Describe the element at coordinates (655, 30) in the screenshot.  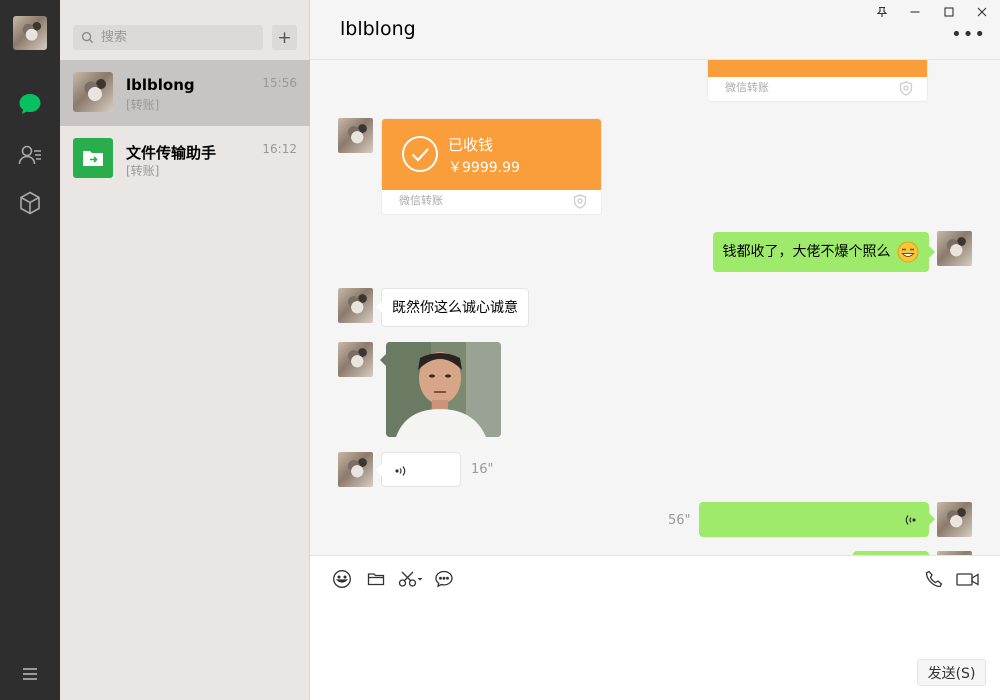
I see `chat-header: lblblong •••` at that location.